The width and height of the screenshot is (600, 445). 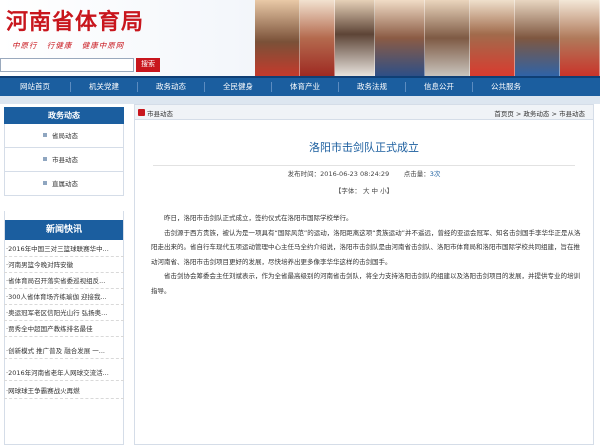 What do you see at coordinates (364, 190) in the screenshot?
I see `font-size-switcher: 【字体： 大 中 小】` at bounding box center [364, 190].